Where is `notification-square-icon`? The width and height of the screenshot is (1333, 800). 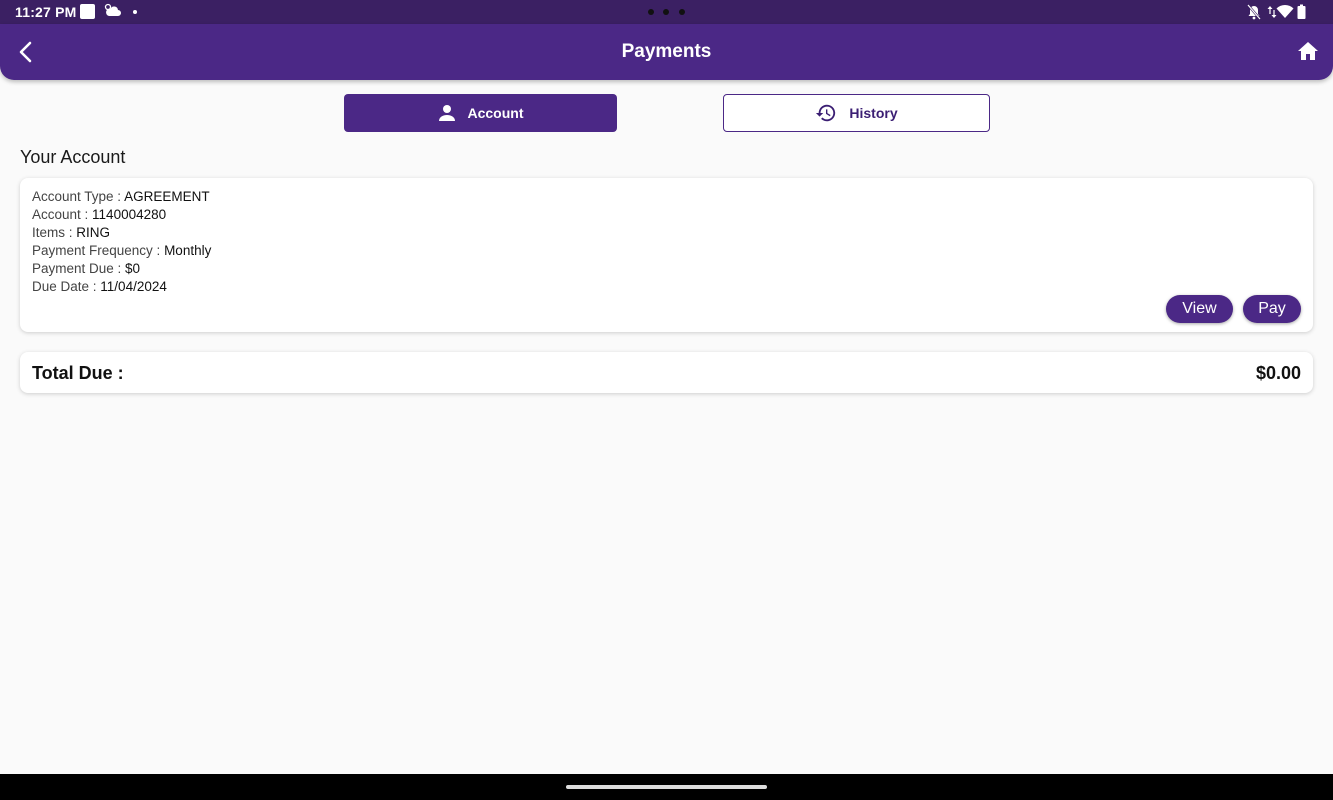 notification-square-icon is located at coordinates (87, 11).